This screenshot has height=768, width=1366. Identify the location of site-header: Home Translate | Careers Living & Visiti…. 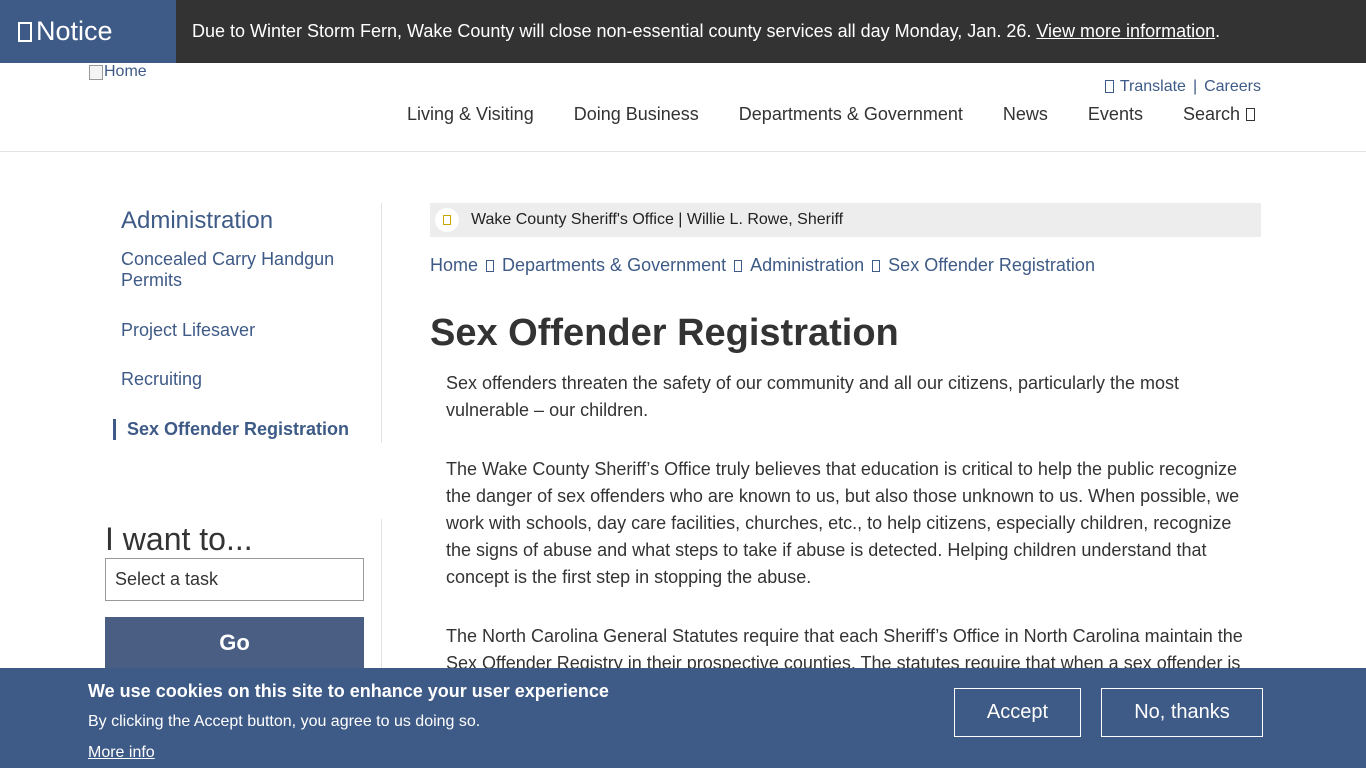
(683, 107).